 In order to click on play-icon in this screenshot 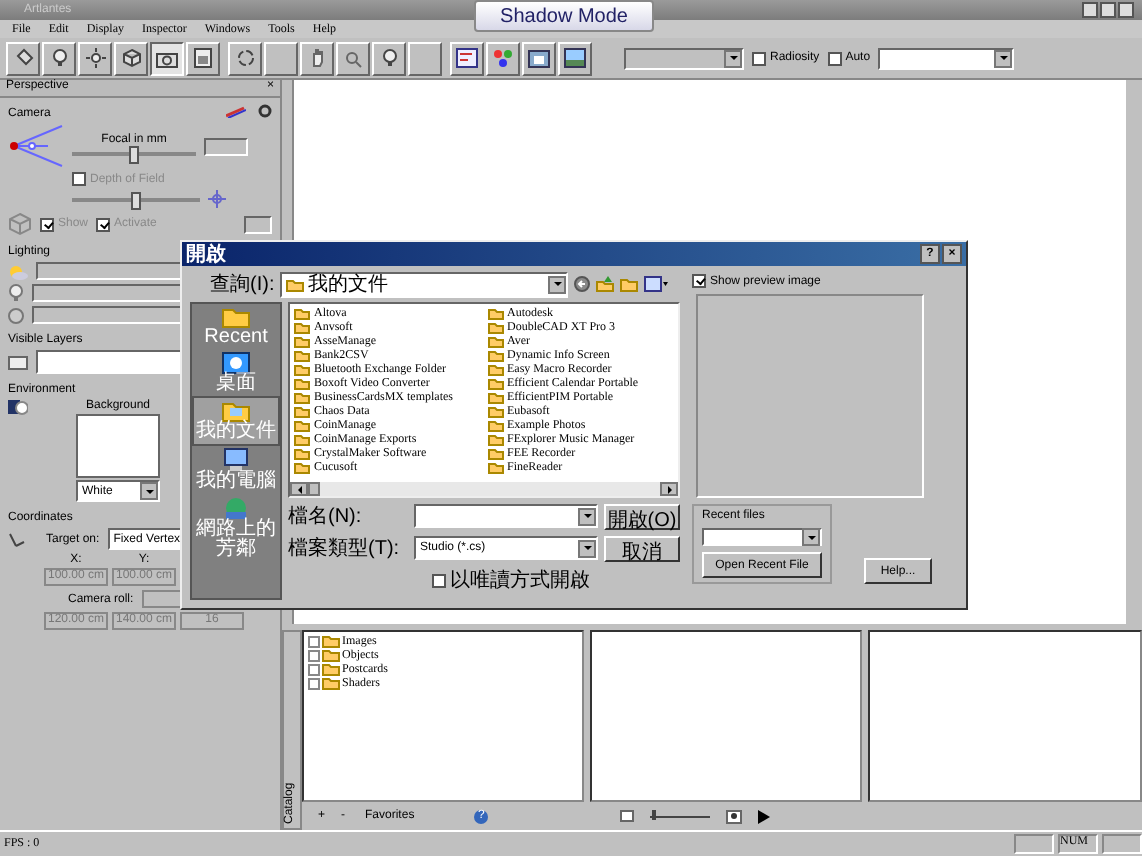, I will do `click(764, 816)`.